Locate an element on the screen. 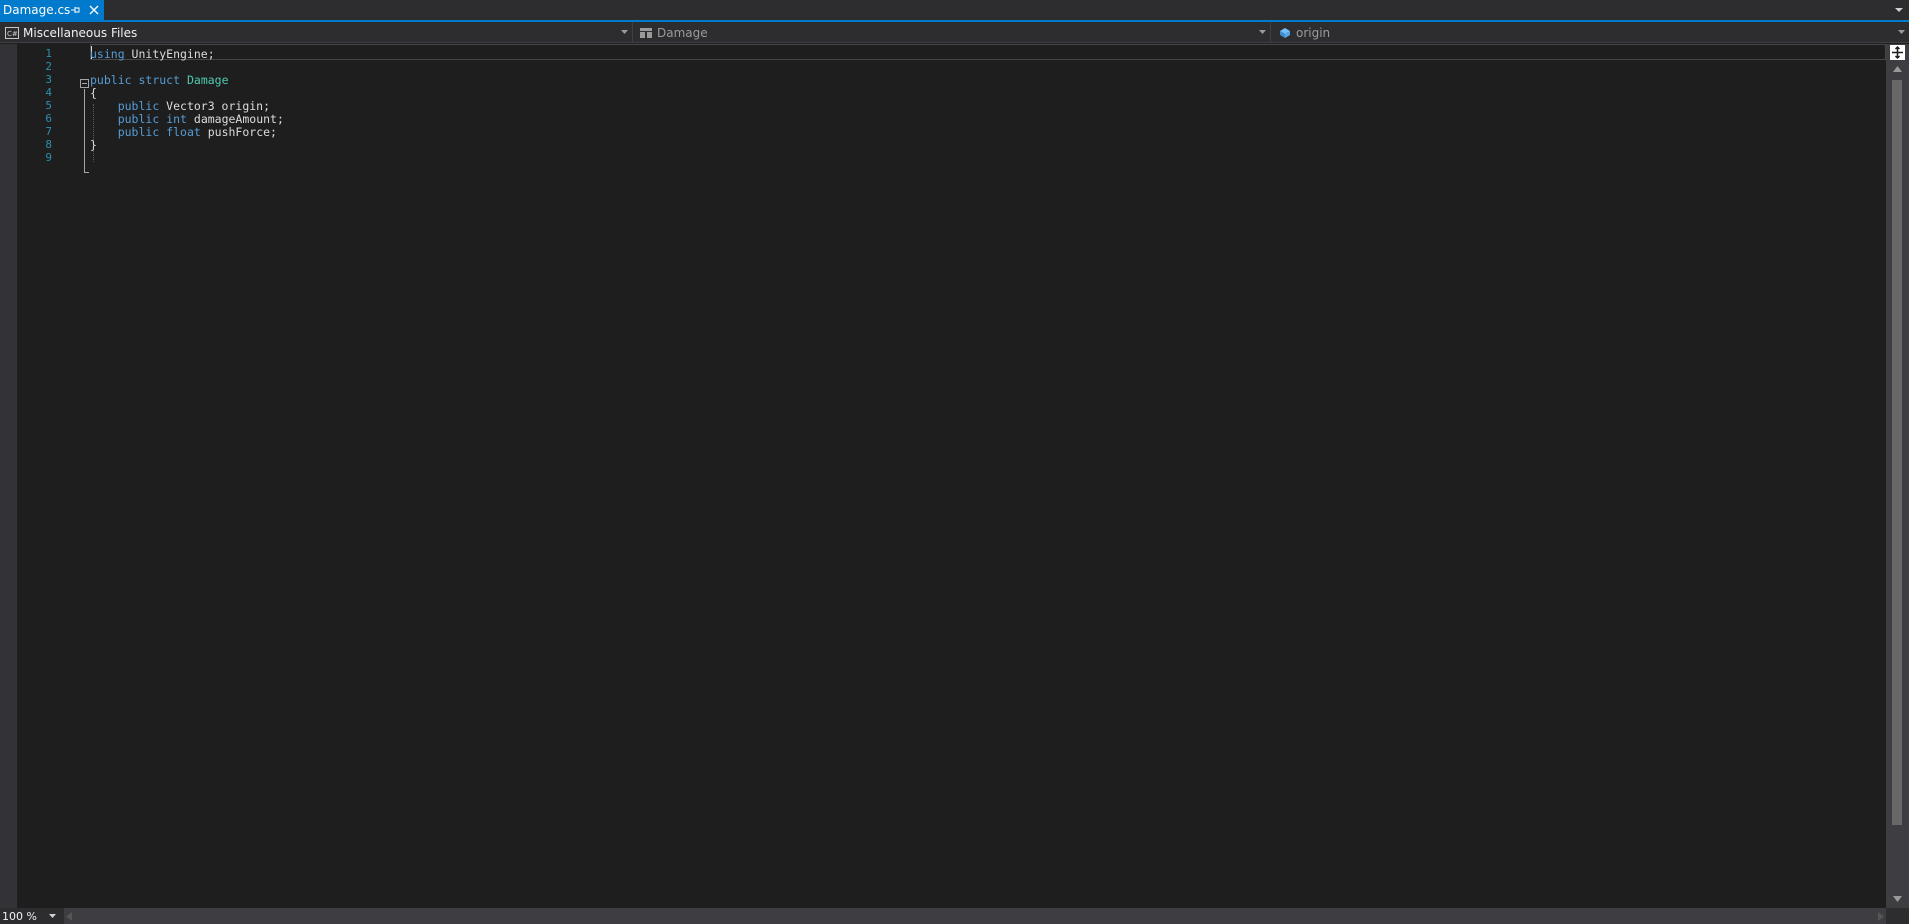 The image size is (1909, 924). type-dropdown: Damage is located at coordinates (952, 32).